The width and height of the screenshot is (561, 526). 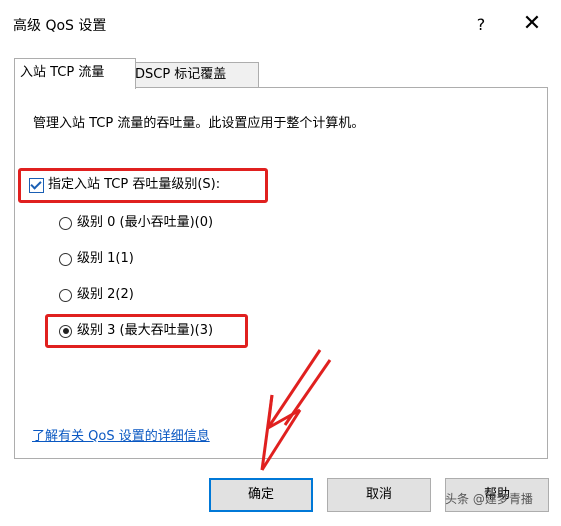 I want to click on tab-inbound-tcp: 入站 TCP 流量, so click(x=75, y=73).